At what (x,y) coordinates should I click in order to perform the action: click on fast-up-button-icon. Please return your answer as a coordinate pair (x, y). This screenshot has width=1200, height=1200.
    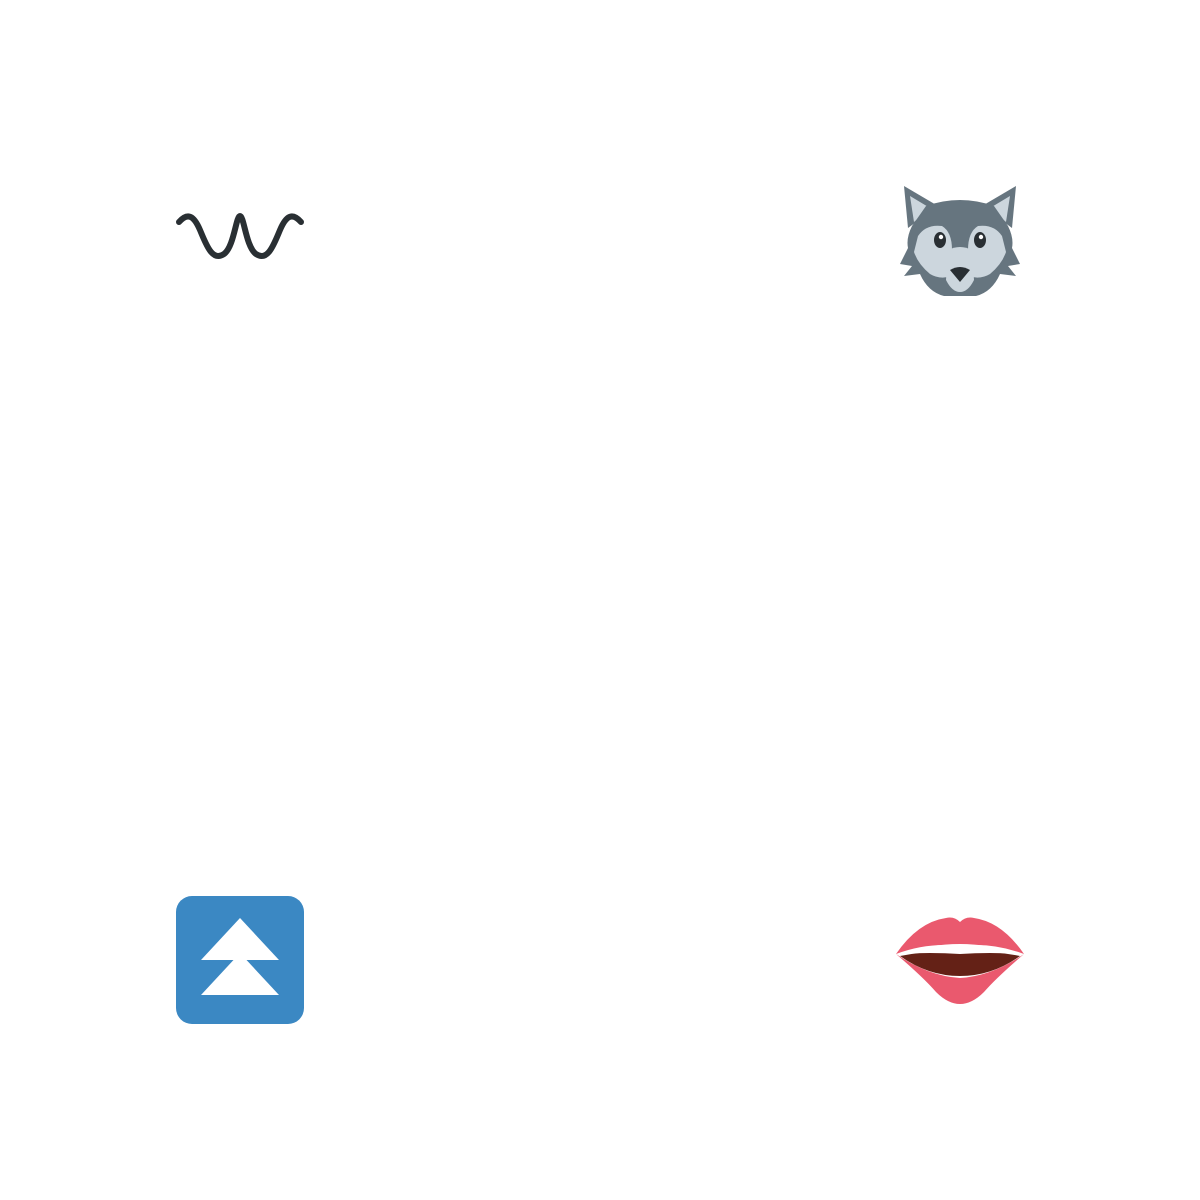
    Looking at the image, I should click on (240, 960).